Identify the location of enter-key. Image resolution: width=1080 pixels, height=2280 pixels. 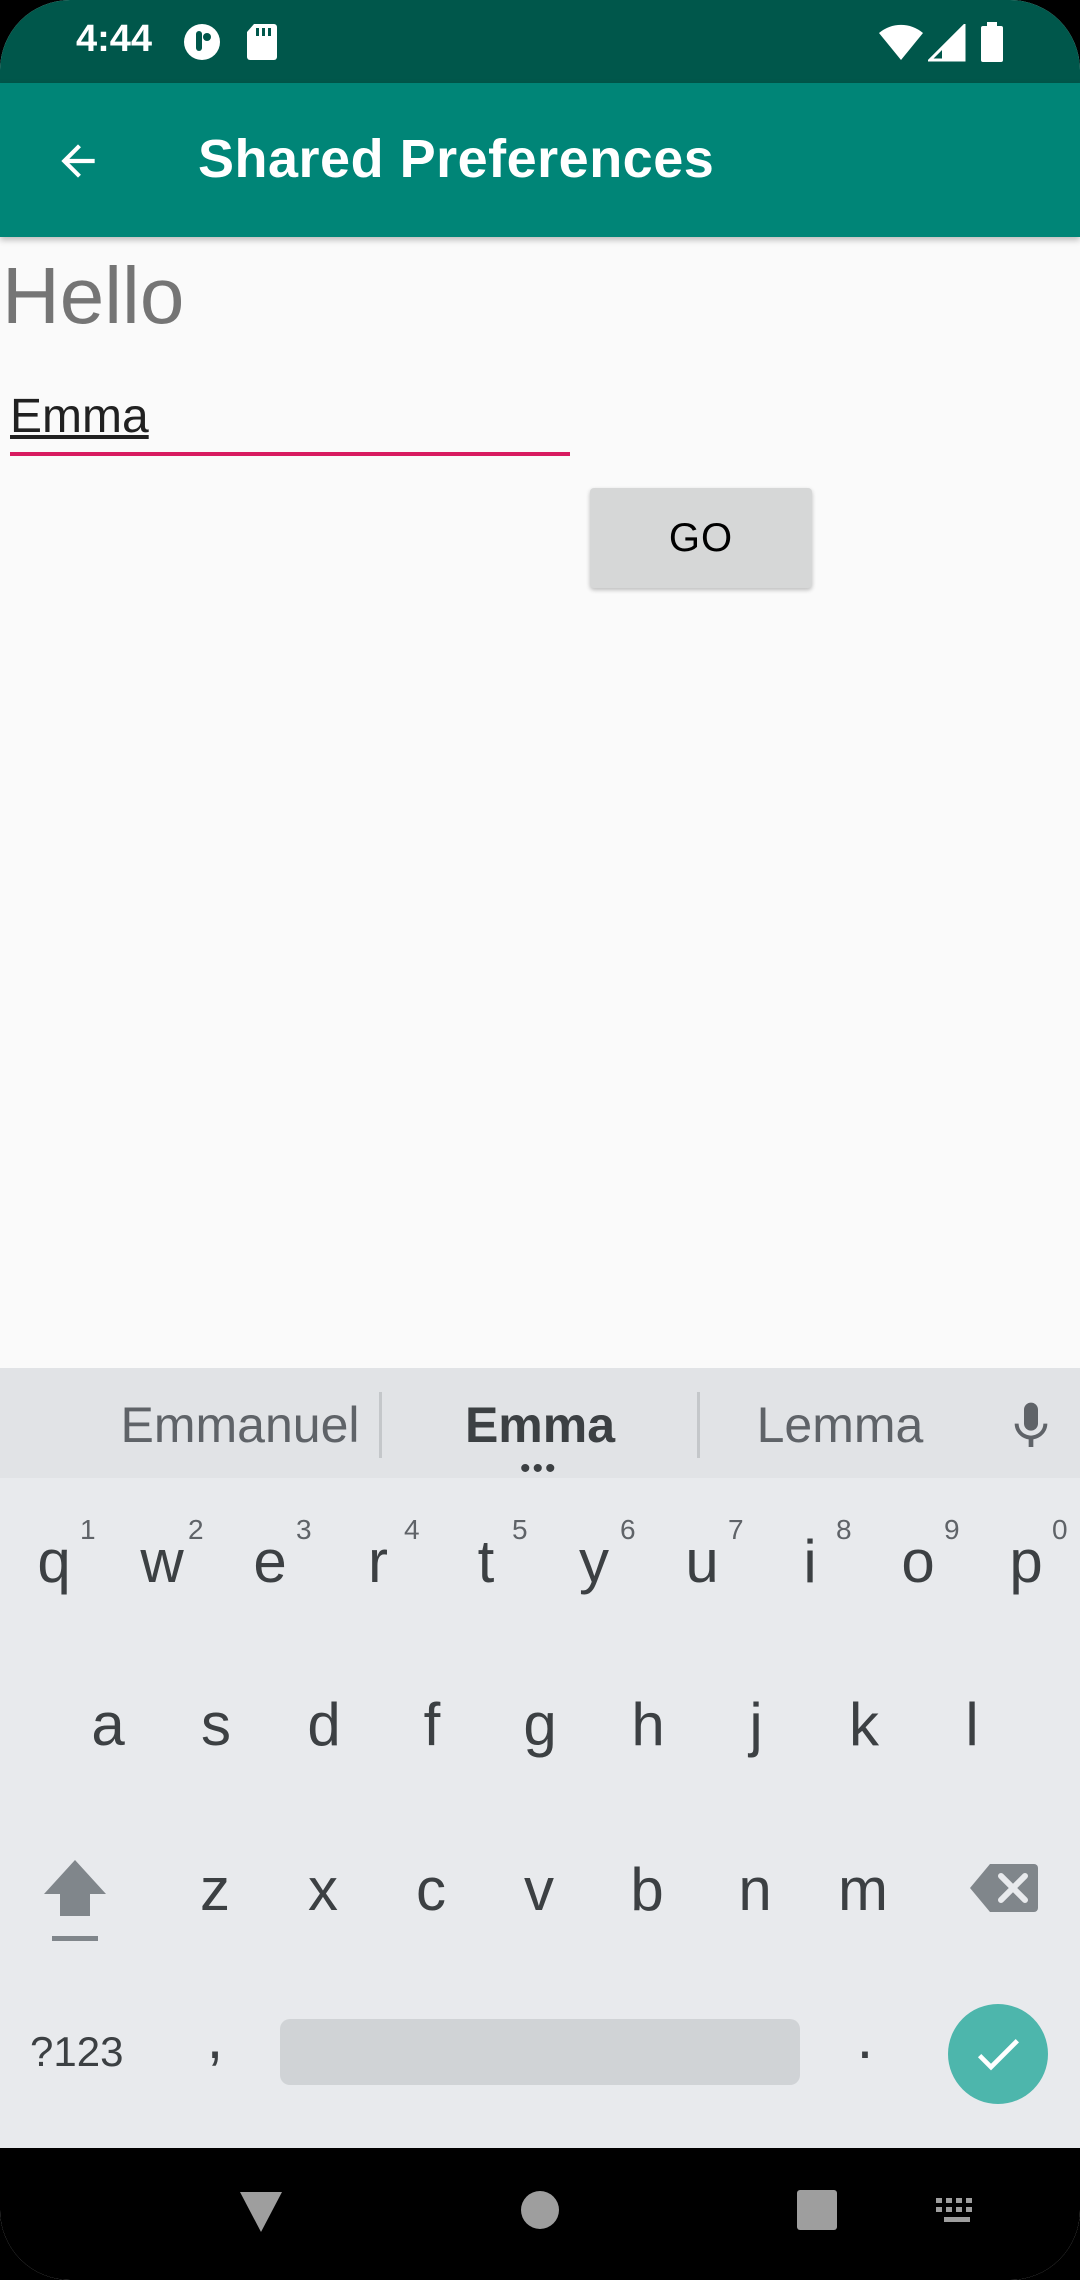
(998, 2054).